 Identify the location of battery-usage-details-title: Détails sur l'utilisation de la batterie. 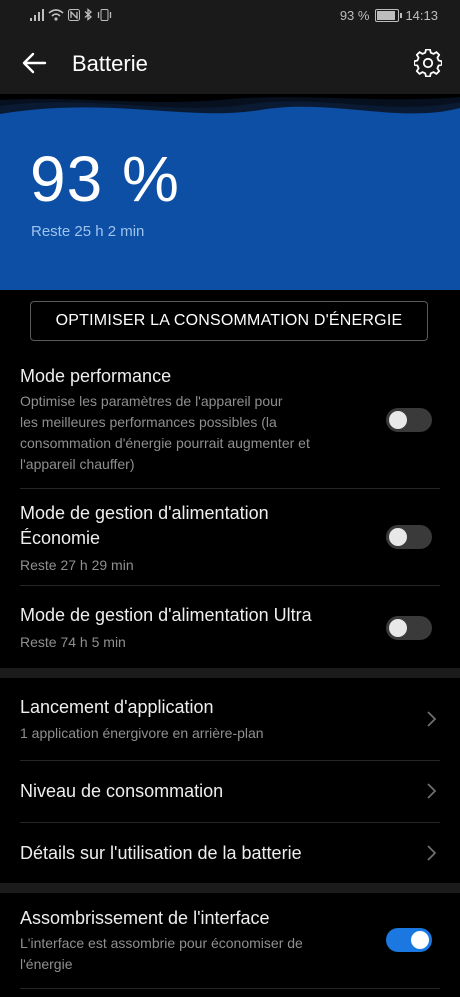
(161, 853).